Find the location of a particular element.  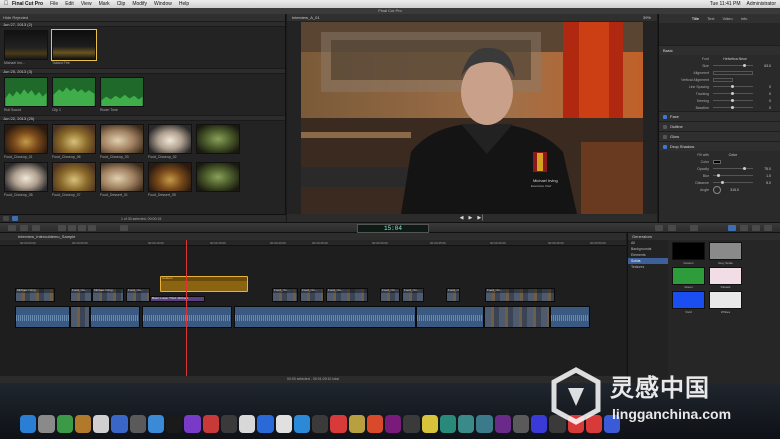

next-frame-icon: ▶│ is located at coordinates (480, 218).